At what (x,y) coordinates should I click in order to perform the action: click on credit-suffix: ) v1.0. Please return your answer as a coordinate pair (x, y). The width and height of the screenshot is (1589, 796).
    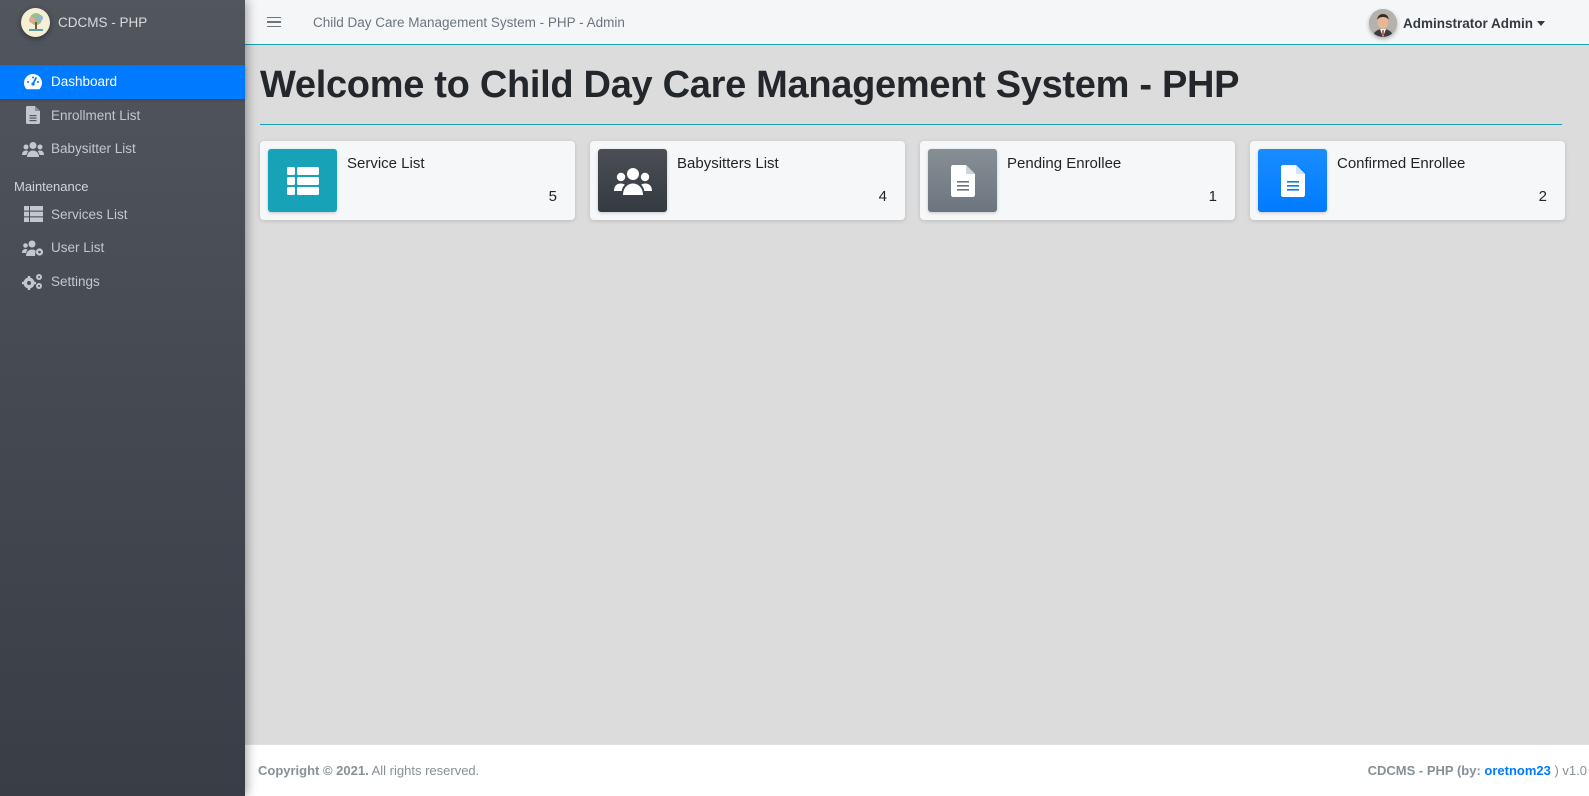
    Looking at the image, I should click on (1568, 770).